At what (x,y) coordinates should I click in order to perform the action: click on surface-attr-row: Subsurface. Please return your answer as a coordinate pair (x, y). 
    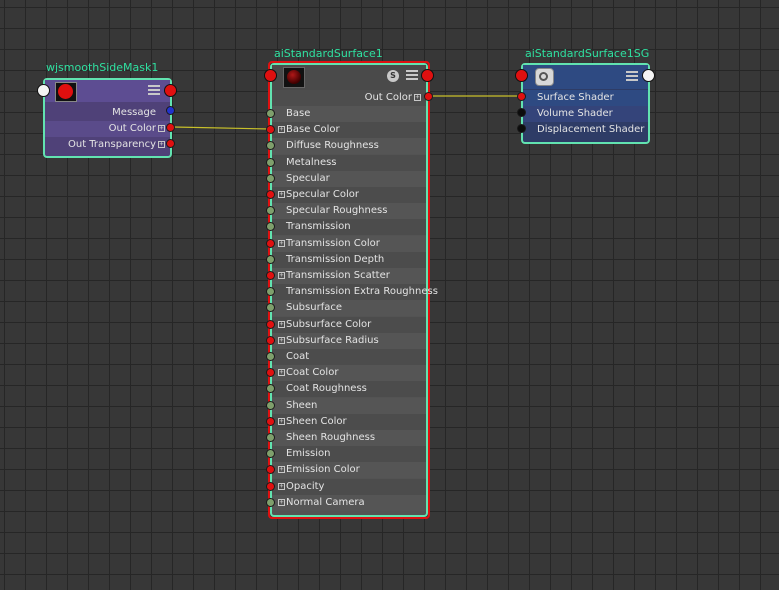
    Looking at the image, I should click on (349, 308).